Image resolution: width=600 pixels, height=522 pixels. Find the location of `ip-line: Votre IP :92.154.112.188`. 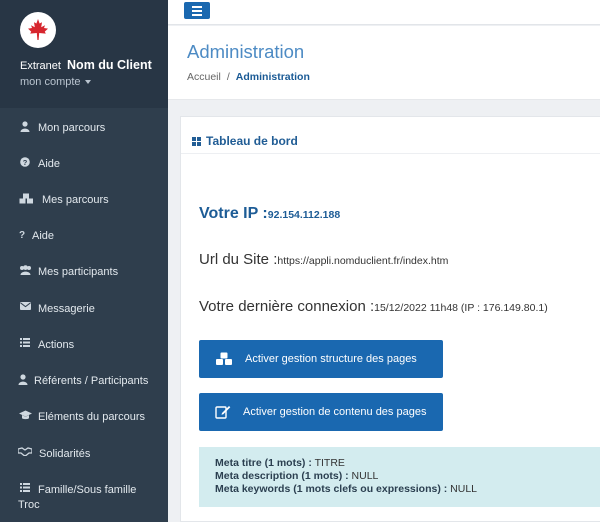

ip-line: Votre IP :92.154.112.188 is located at coordinates (269, 214).